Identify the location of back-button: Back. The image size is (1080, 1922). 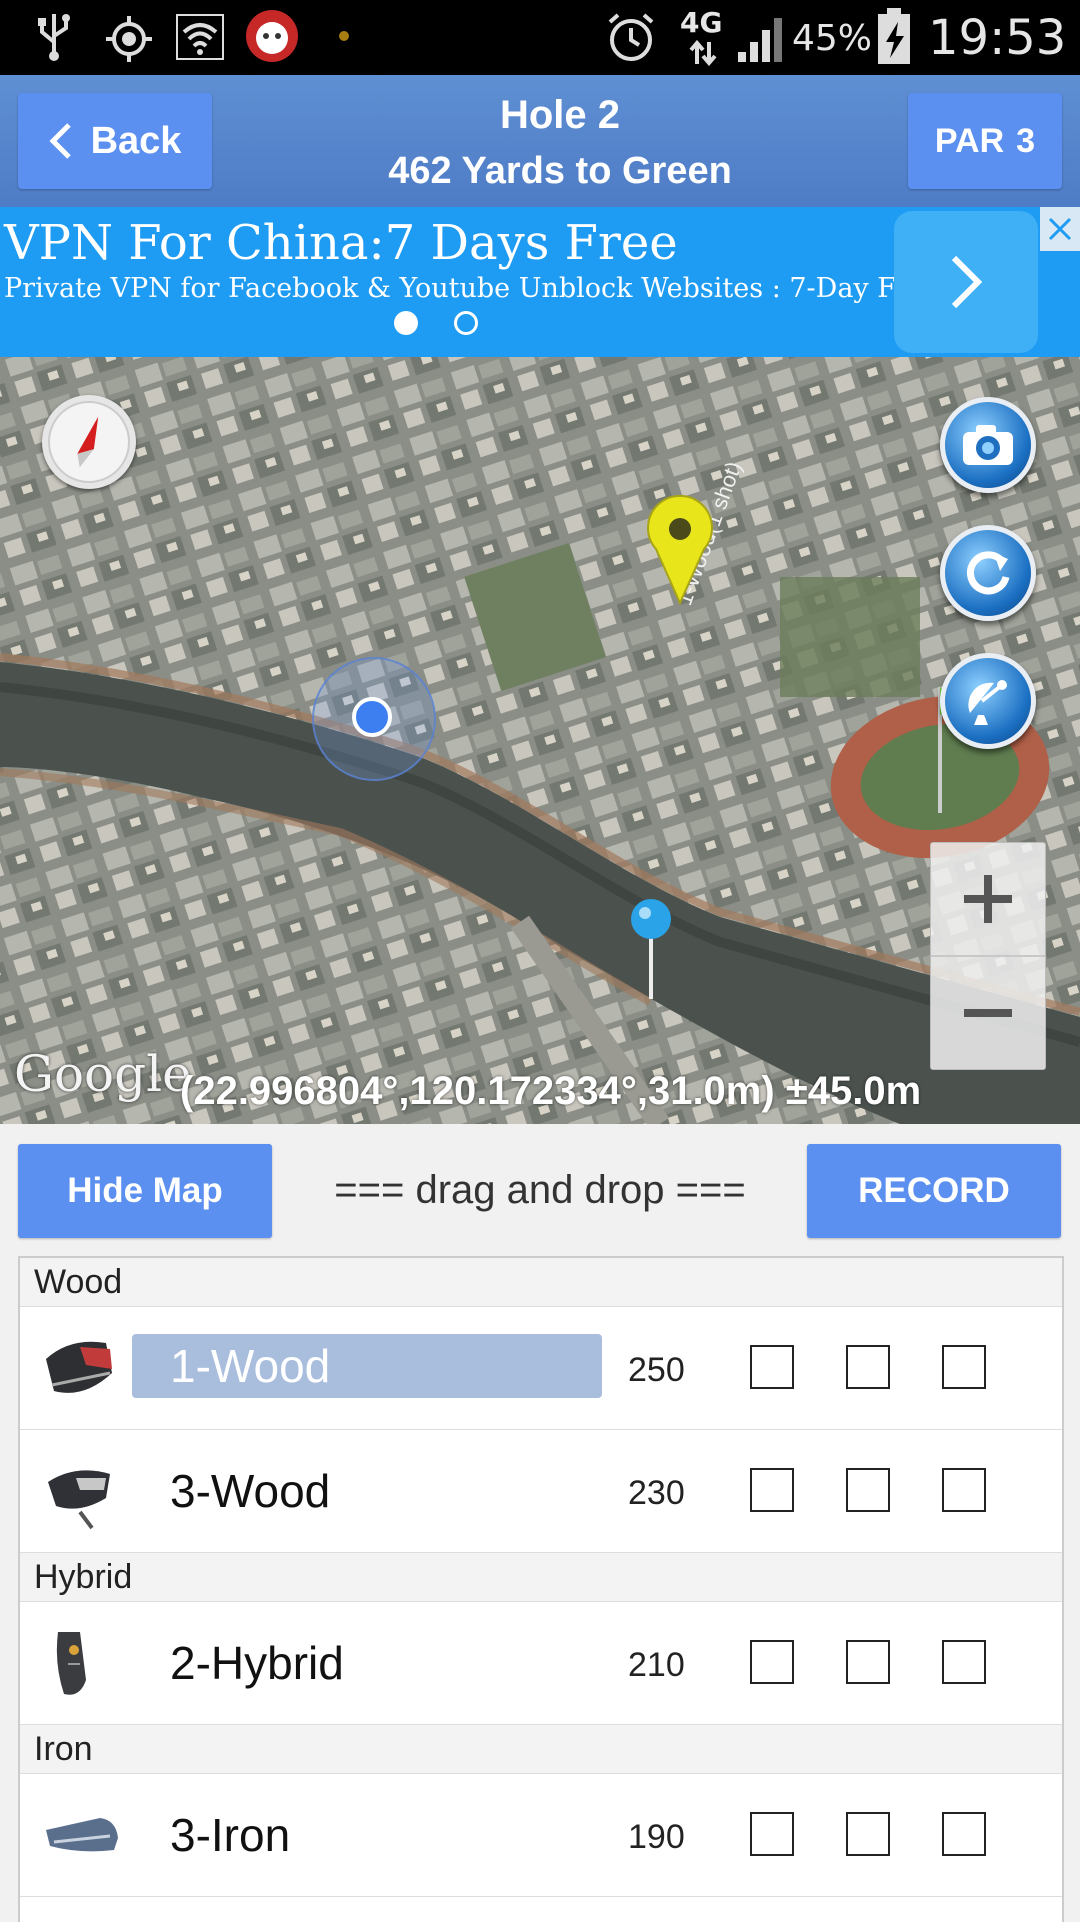
(115, 141).